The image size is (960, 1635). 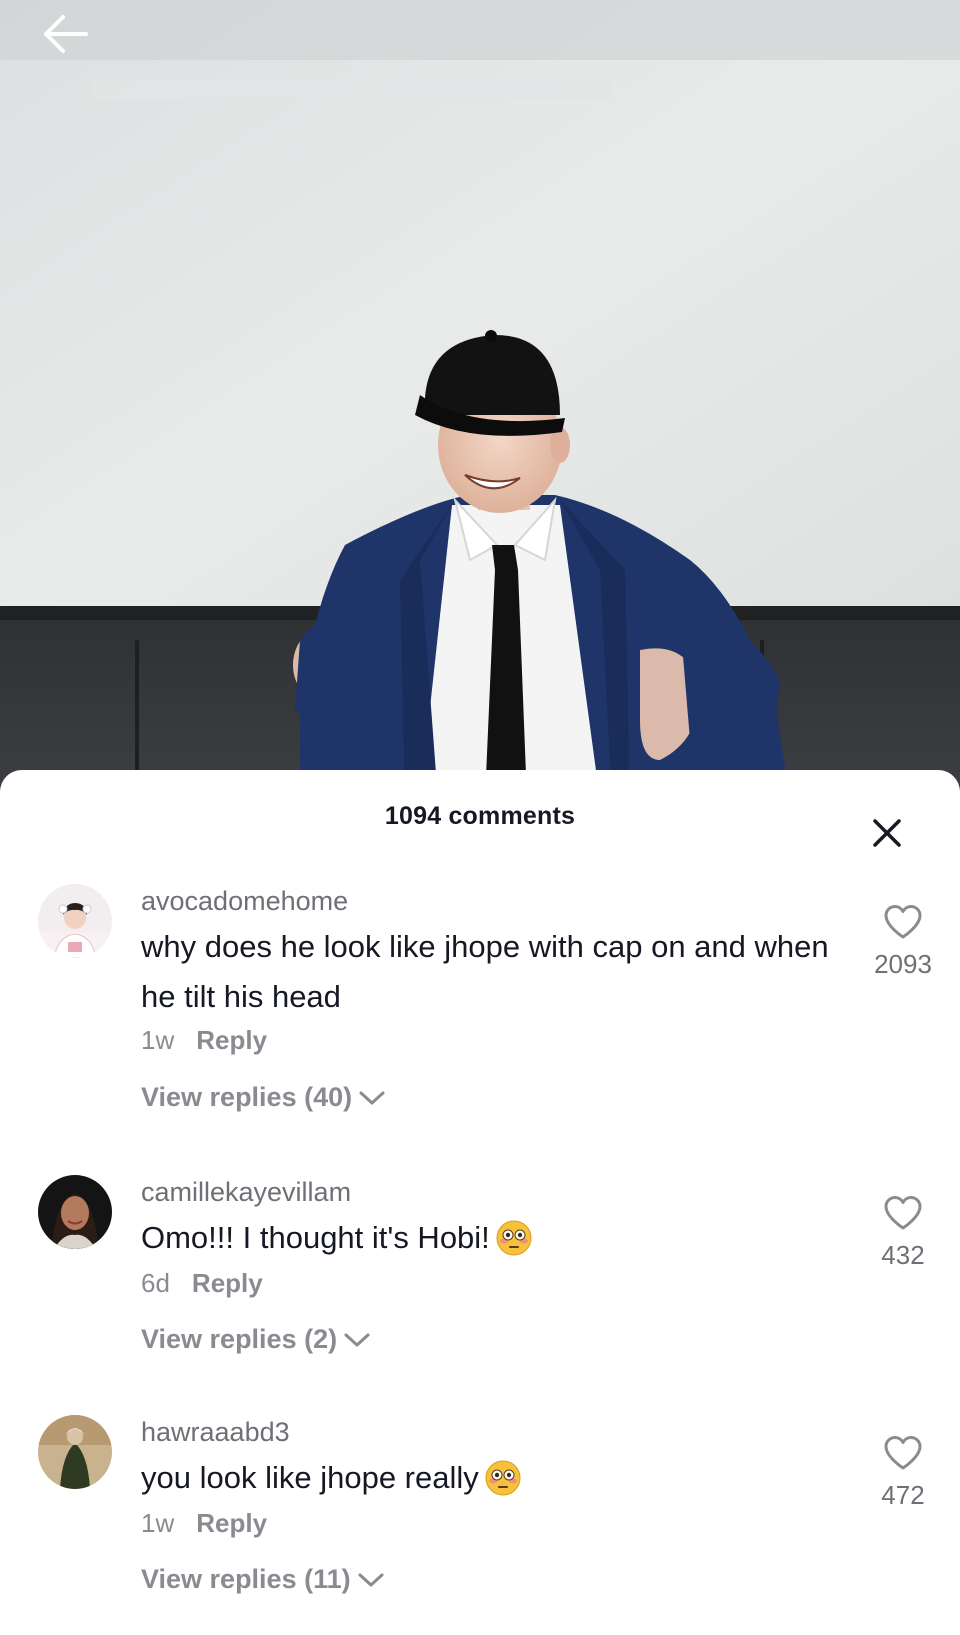 What do you see at coordinates (155, 1283) in the screenshot?
I see `comment-time: 6d` at bounding box center [155, 1283].